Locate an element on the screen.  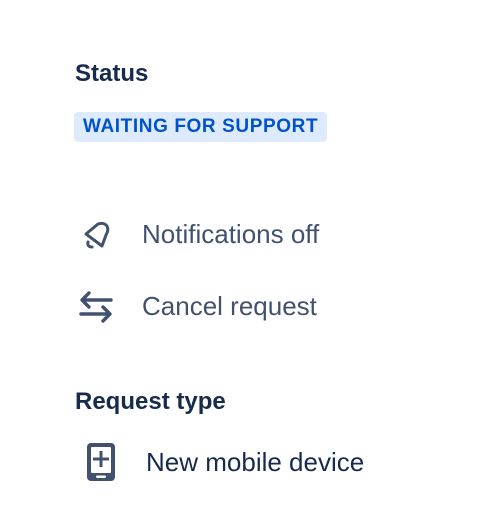
transition-arrows-icon is located at coordinates (100, 306).